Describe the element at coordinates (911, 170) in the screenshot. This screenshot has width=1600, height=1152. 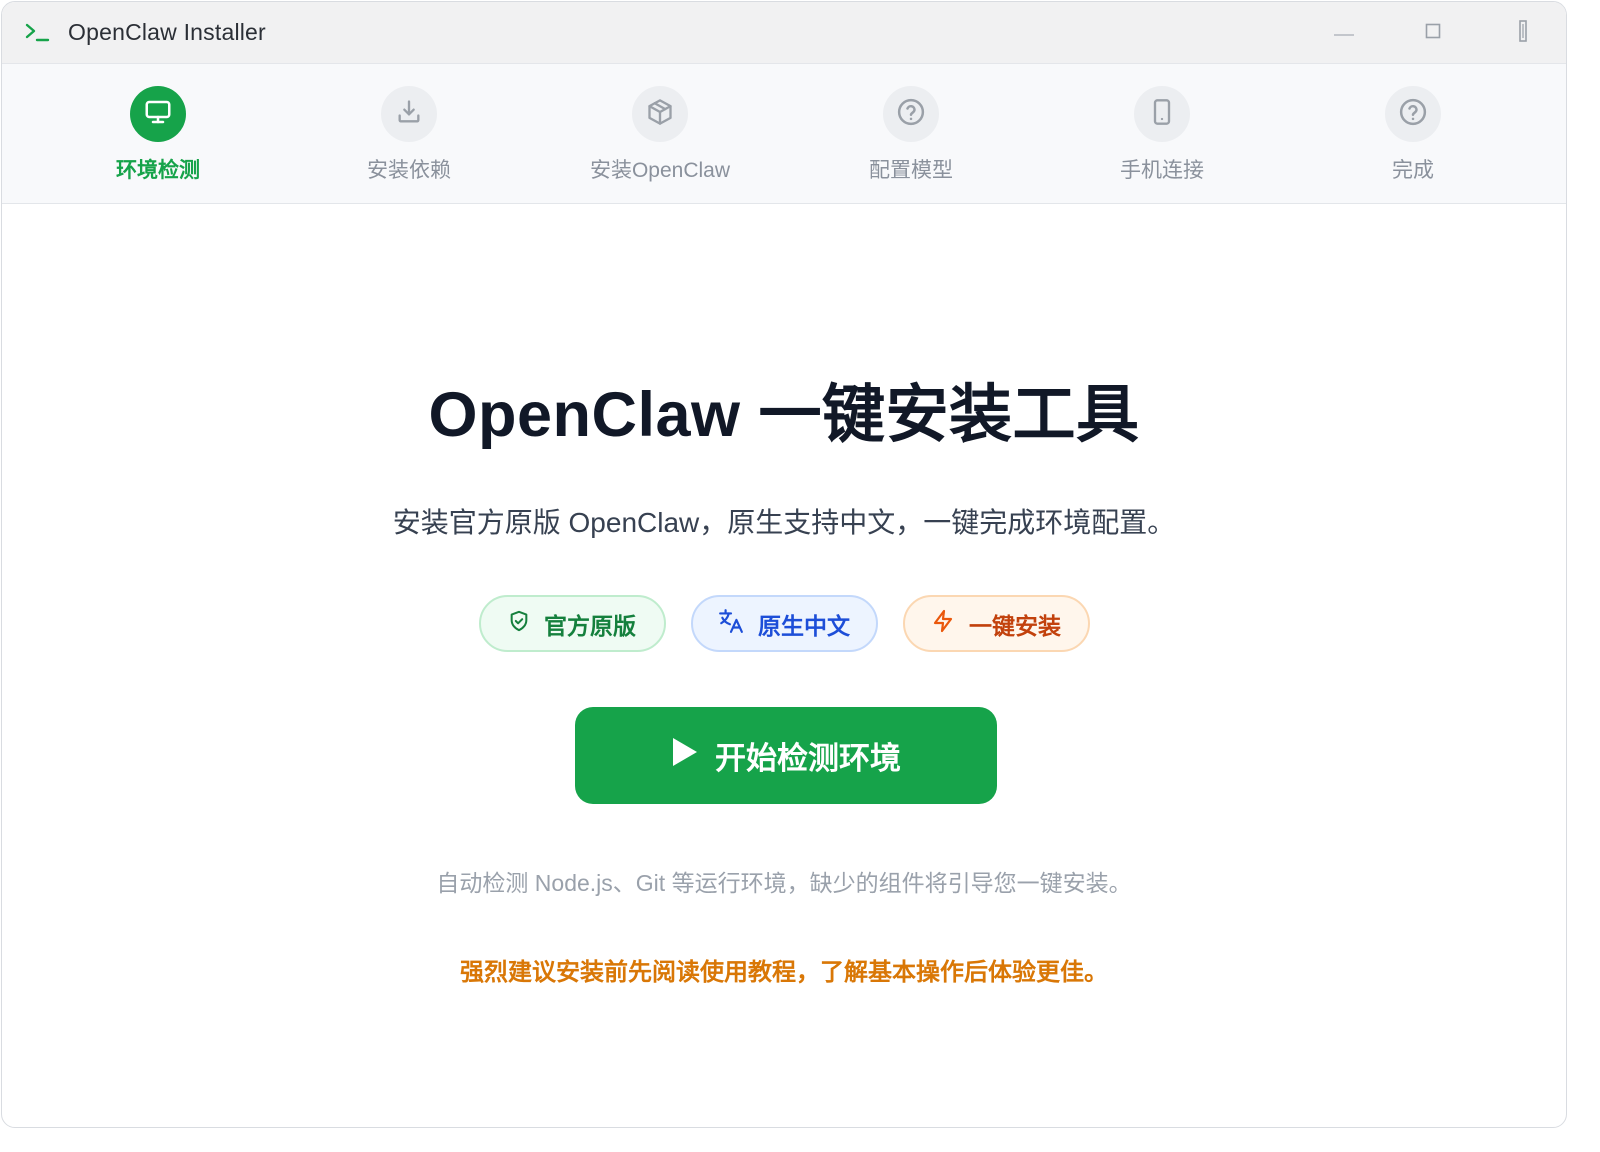
I see `step-label: 配置模型` at that location.